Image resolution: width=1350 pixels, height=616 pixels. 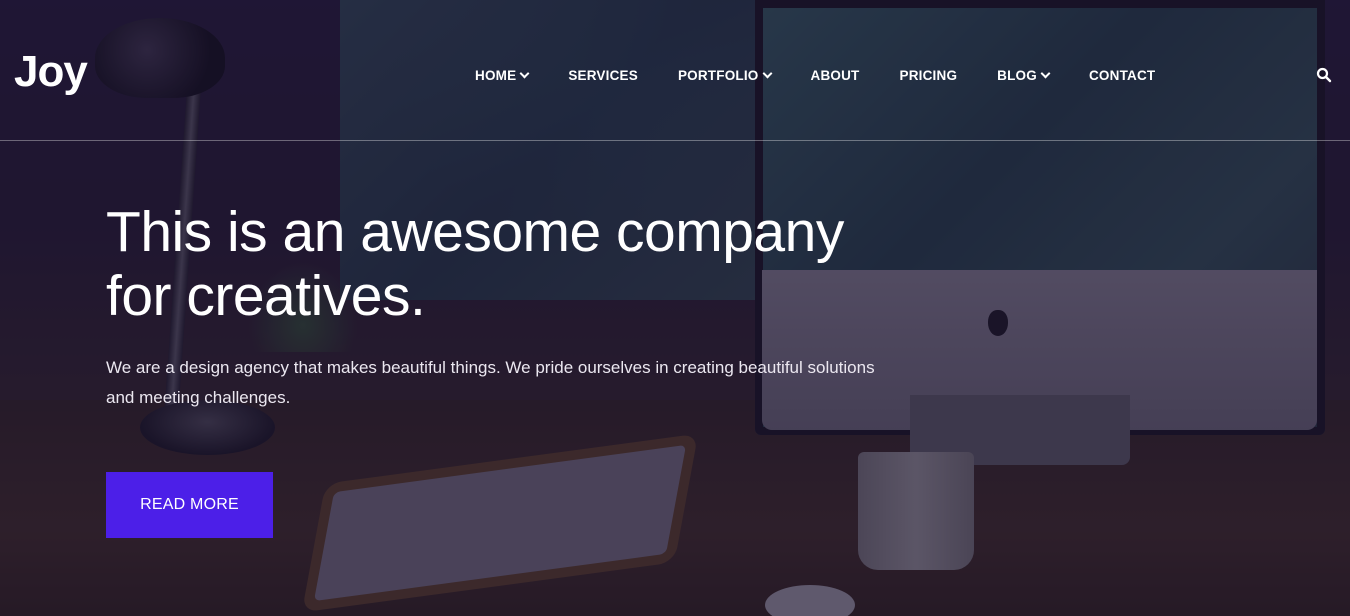 What do you see at coordinates (1017, 75) in the screenshot?
I see `nav-item-label: BLOG` at bounding box center [1017, 75].